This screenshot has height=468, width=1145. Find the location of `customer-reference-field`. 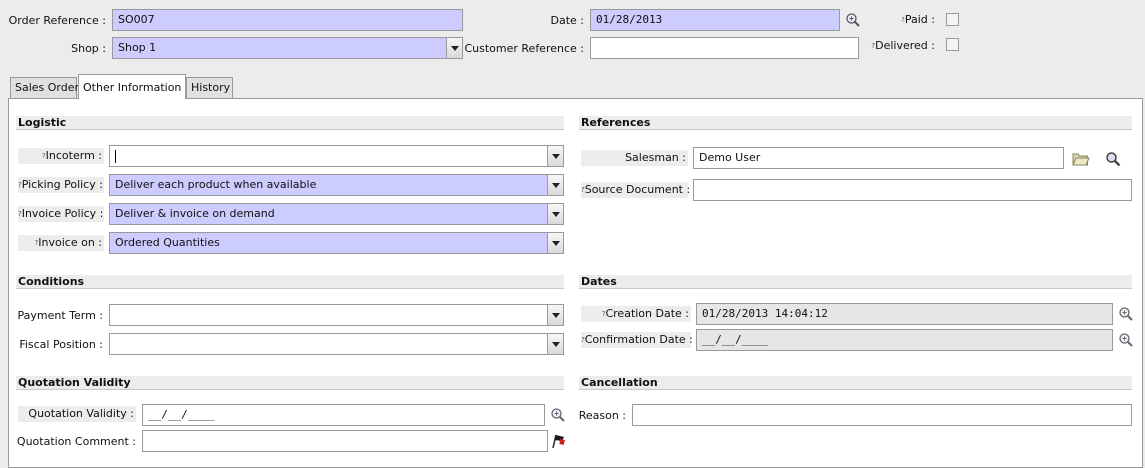

customer-reference-field is located at coordinates (724, 48).